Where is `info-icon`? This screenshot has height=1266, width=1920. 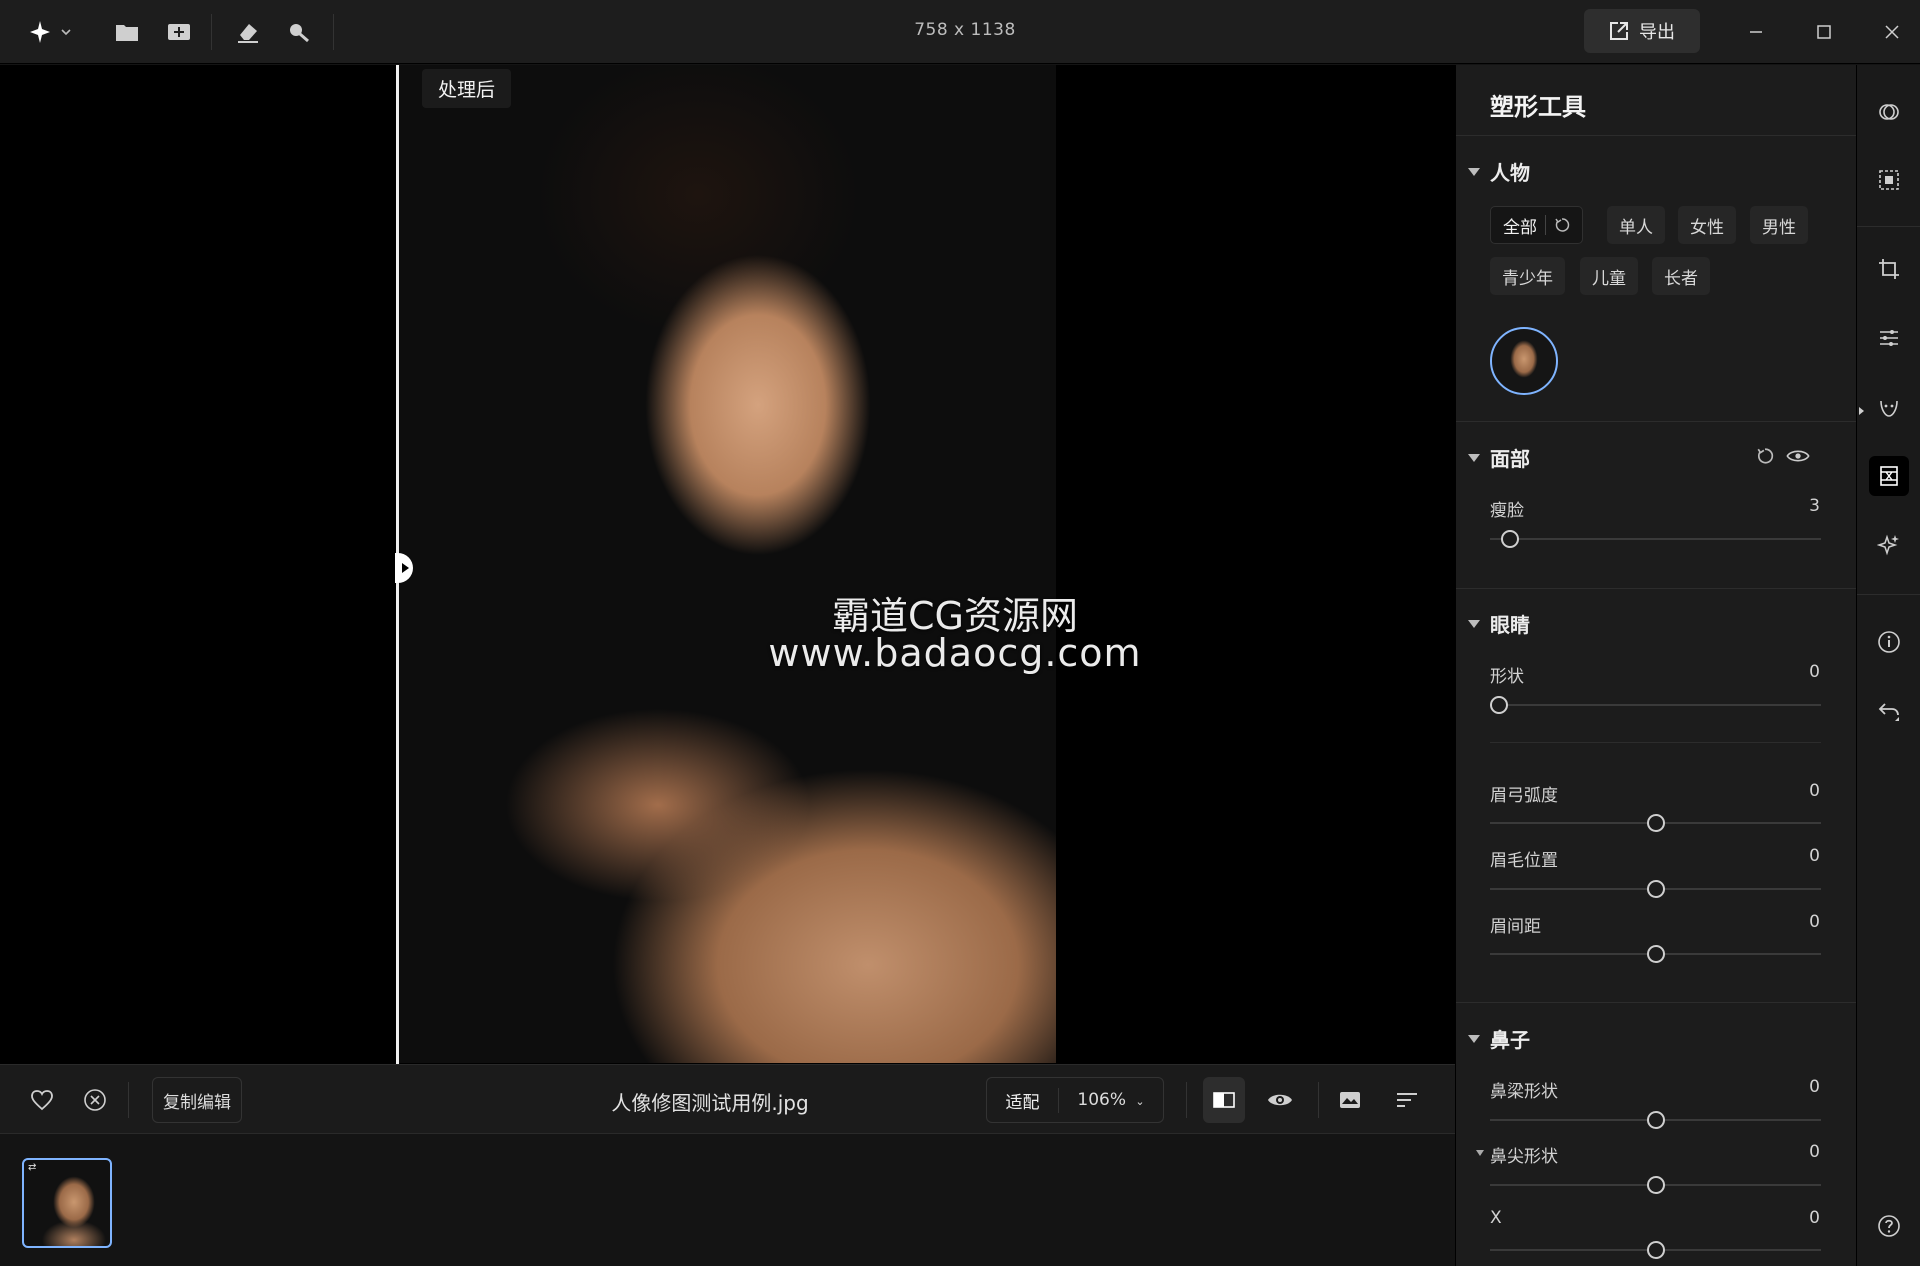 info-icon is located at coordinates (1889, 642).